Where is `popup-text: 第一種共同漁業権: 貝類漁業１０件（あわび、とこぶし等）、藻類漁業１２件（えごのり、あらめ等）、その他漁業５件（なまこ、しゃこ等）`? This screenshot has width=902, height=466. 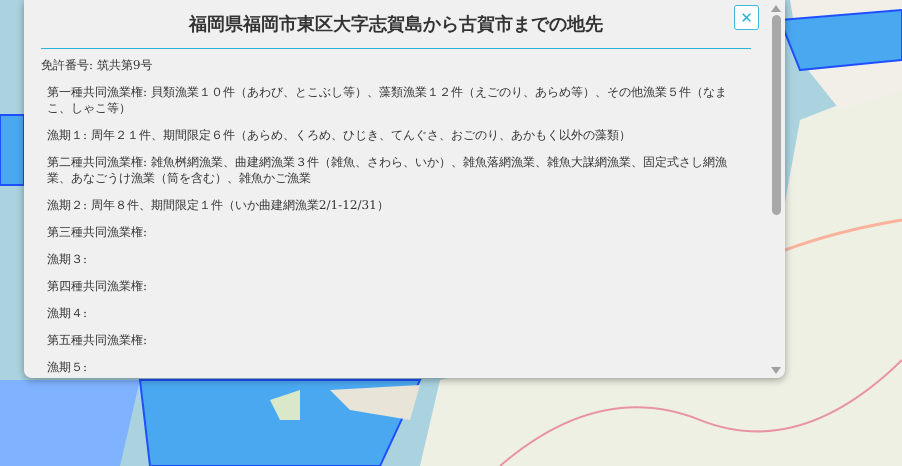 popup-text: 第一種共同漁業権: 貝類漁業１０件（あわび、とこぶし等）、藻類漁業１２件（えごのり、あらめ等）、その他漁業５件（なまこ、しゃこ等） is located at coordinates (387, 100).